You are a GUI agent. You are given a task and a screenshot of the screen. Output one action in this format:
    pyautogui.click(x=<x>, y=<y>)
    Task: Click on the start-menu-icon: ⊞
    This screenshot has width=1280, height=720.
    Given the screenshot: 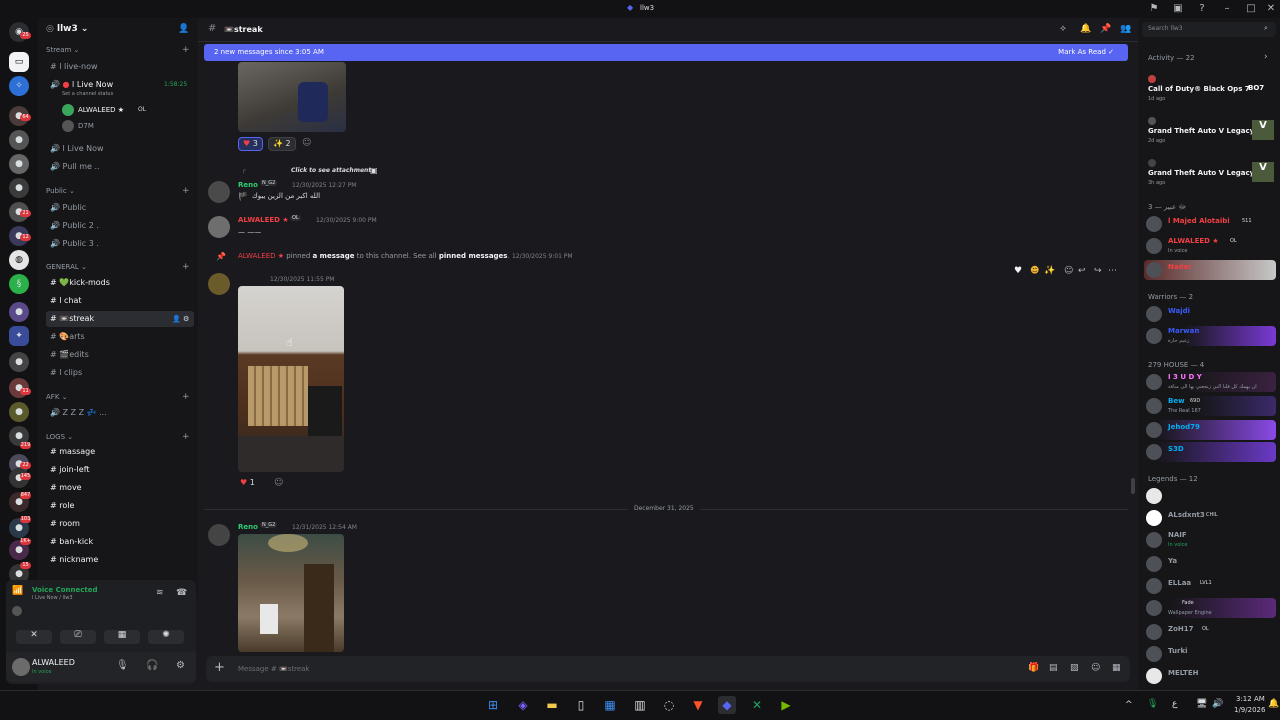 What is the action you would take?
    pyautogui.click(x=493, y=705)
    